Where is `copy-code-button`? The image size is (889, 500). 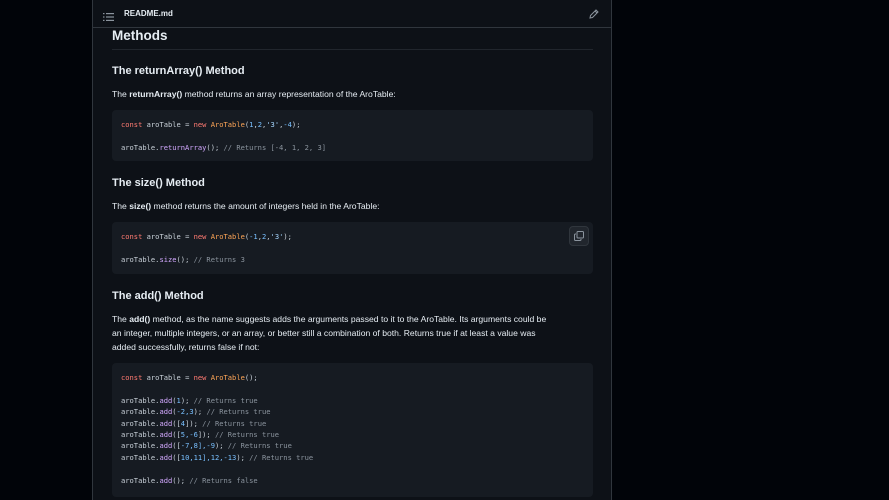
copy-code-button is located at coordinates (579, 236).